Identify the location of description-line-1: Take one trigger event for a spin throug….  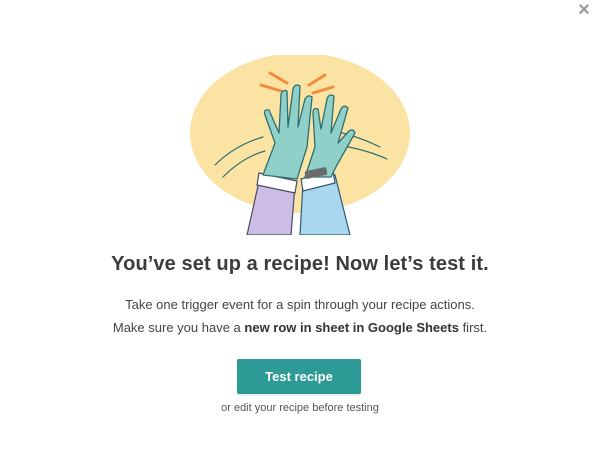
(300, 304).